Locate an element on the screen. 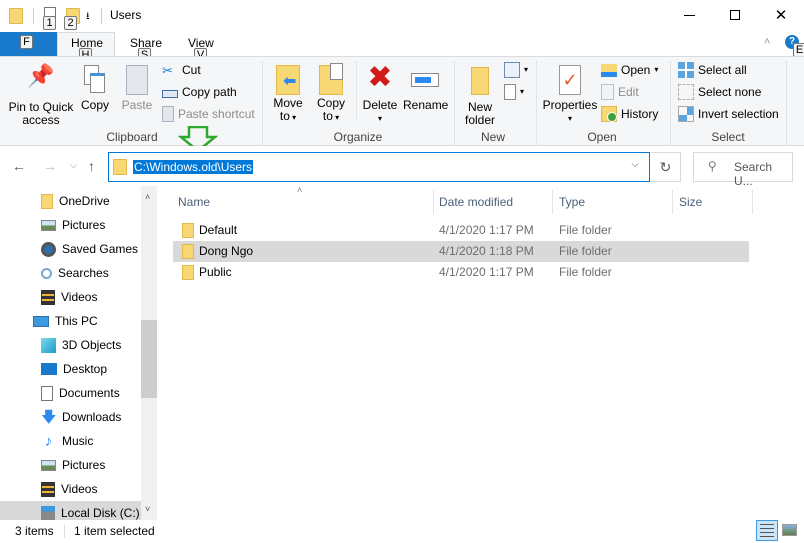 This screenshot has width=804, height=543. select-none-button: Select none is located at coordinates (719, 92).